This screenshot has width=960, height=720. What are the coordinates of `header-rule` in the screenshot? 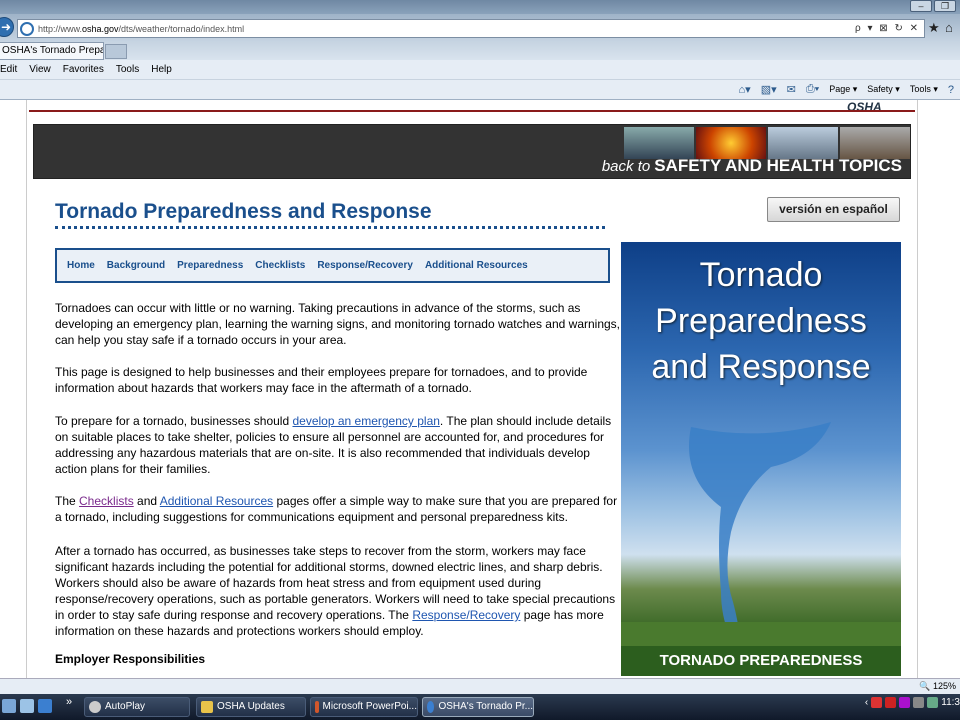 It's located at (472, 111).